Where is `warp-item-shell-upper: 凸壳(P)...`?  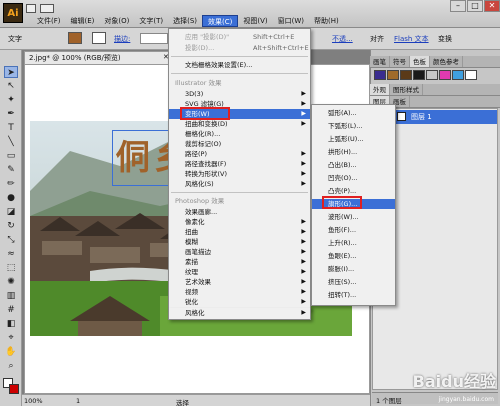 warp-item-shell-upper: 凸壳(P)... is located at coordinates (353, 191).